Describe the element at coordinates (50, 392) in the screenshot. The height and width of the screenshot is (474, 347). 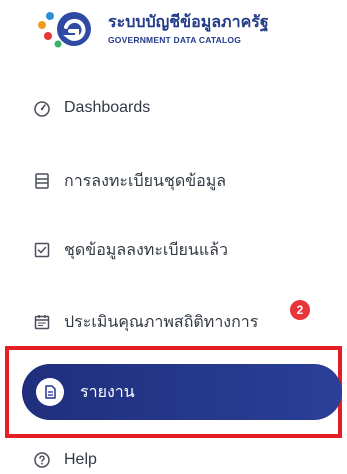
I see `report-icon` at that location.